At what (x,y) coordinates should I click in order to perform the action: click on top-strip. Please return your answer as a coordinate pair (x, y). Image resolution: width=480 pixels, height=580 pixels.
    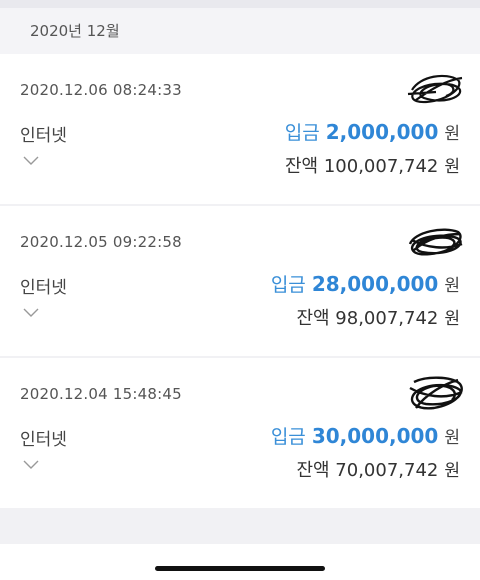
    Looking at the image, I should click on (240, 4).